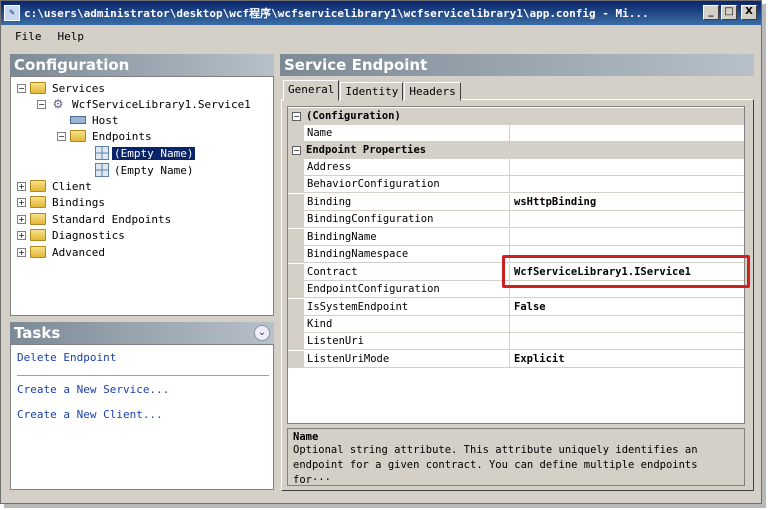 Image resolution: width=768 pixels, height=510 pixels. Describe the element at coordinates (407, 133) in the screenshot. I see `property-label: Name` at that location.